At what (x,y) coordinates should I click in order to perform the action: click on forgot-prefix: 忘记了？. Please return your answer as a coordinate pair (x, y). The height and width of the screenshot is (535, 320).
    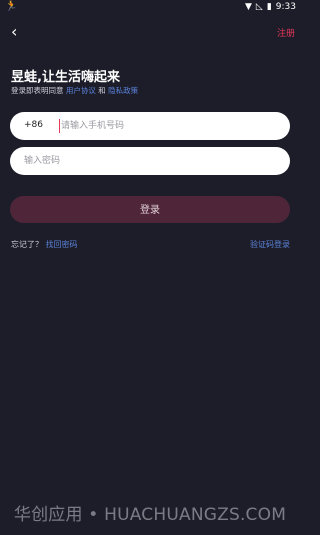
    Looking at the image, I should click on (27, 244).